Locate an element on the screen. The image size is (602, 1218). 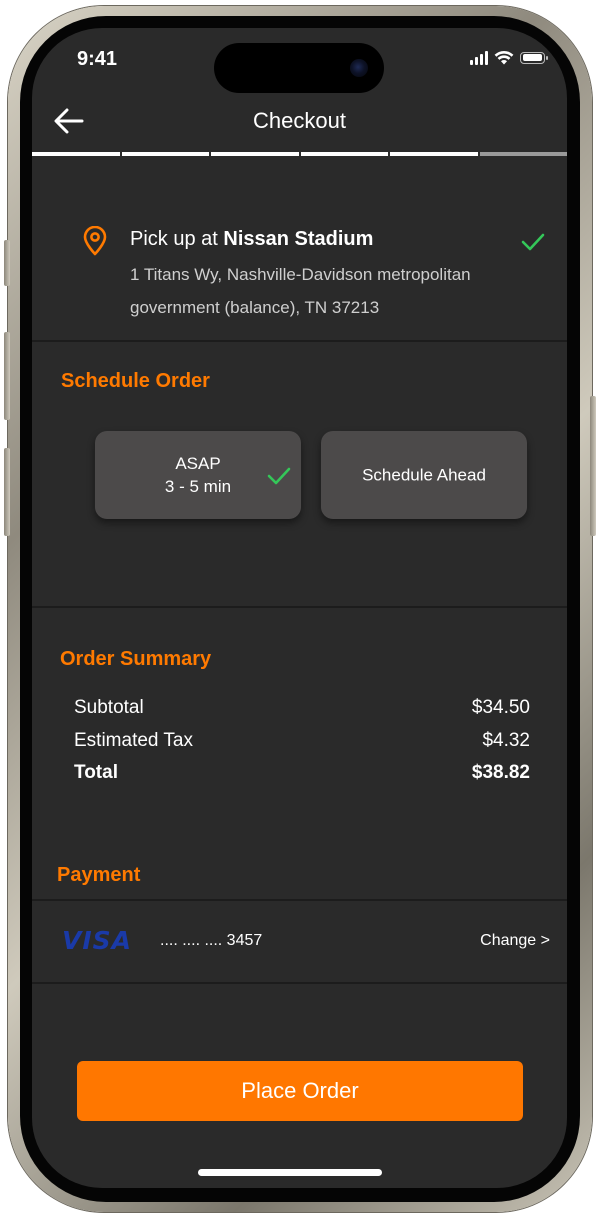
summary-label: Total is located at coordinates (96, 772).